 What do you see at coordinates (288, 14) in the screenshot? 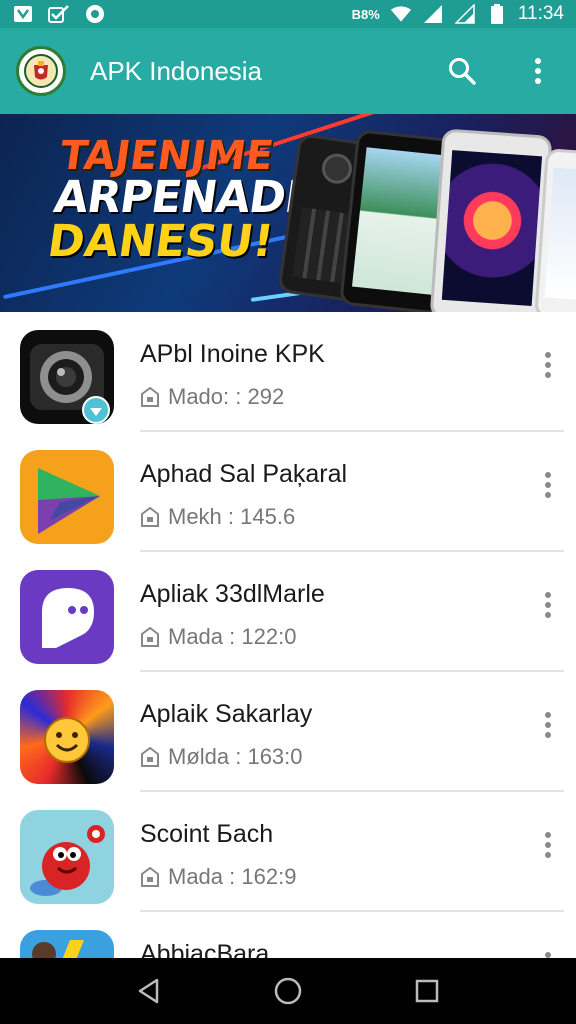
I see `status-bar: B8% 11:34` at bounding box center [288, 14].